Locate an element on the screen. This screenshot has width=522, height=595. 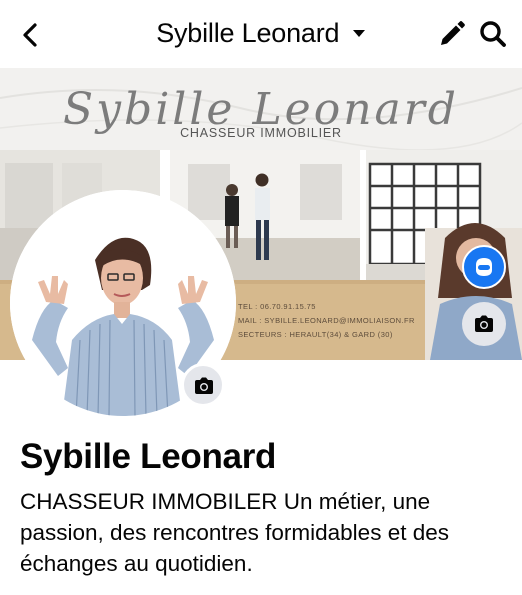
cover-info-mail: MAIL : SYBILLE.LEONARD@IMMOLIAISON.FR is located at coordinates (326, 320).